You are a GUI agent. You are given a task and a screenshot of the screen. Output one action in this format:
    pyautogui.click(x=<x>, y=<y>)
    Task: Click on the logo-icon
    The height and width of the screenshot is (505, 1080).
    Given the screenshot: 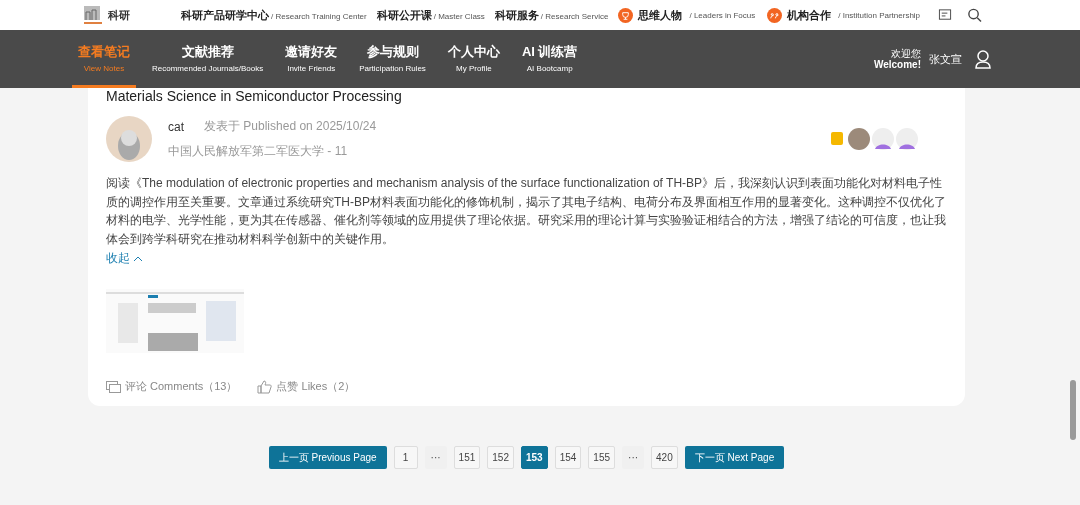 What is the action you would take?
    pyautogui.click(x=93, y=15)
    